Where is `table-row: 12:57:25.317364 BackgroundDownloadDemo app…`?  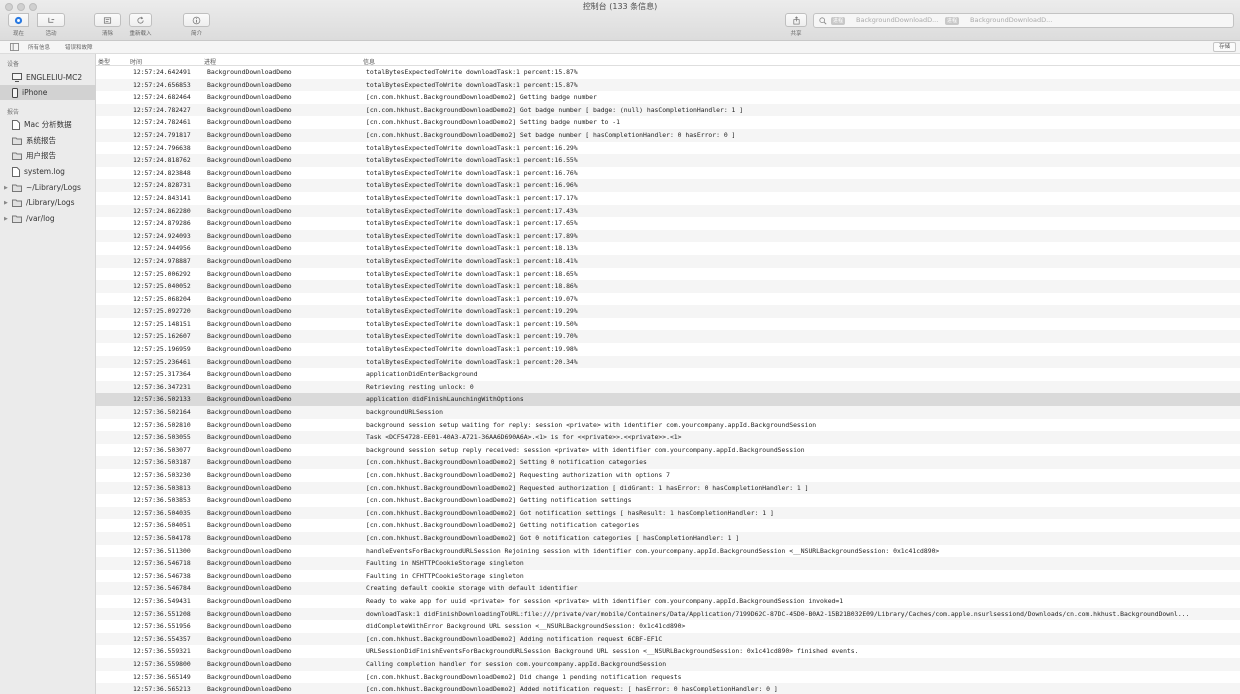
table-row: 12:57:25.317364 BackgroundDownloadDemo app… is located at coordinates (668, 374).